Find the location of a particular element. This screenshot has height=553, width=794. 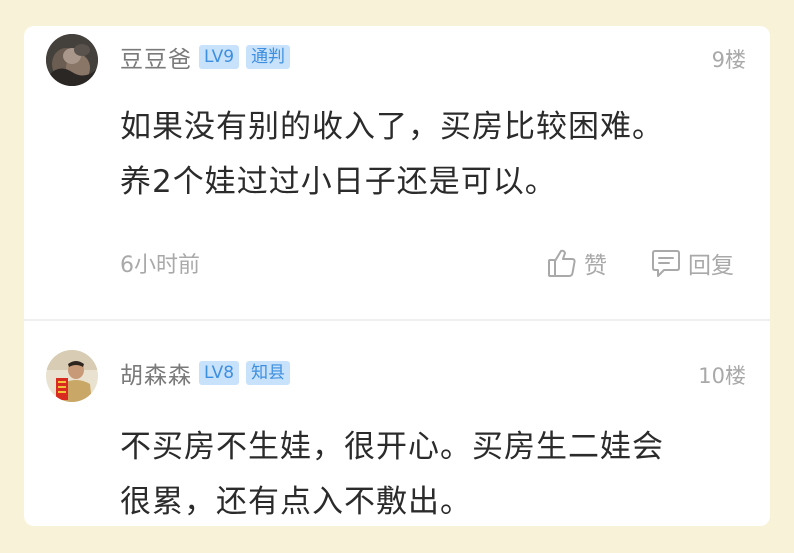

comment-content-line: 很累，还有点入不敷出。 is located at coordinates (296, 502).